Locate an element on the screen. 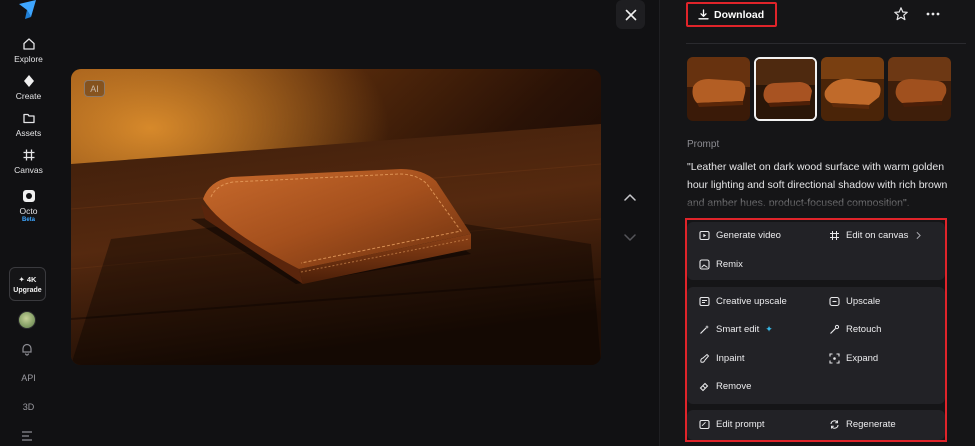 The width and height of the screenshot is (975, 446). sidebar-item-label: Canvas is located at coordinates (28, 170).